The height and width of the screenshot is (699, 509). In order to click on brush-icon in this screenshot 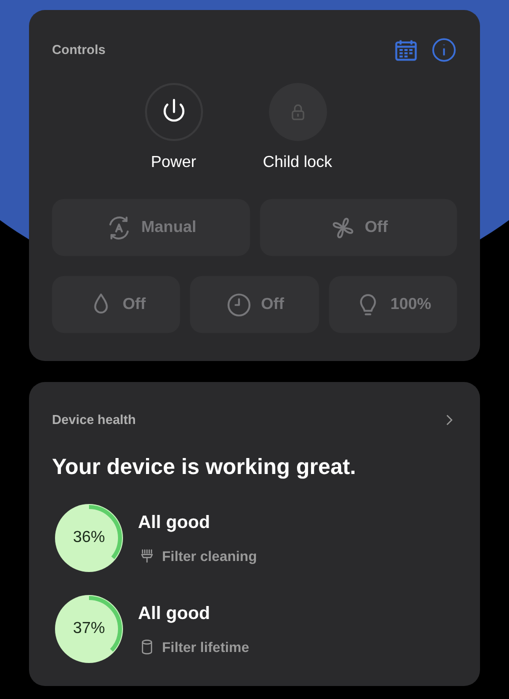, I will do `click(147, 556)`.